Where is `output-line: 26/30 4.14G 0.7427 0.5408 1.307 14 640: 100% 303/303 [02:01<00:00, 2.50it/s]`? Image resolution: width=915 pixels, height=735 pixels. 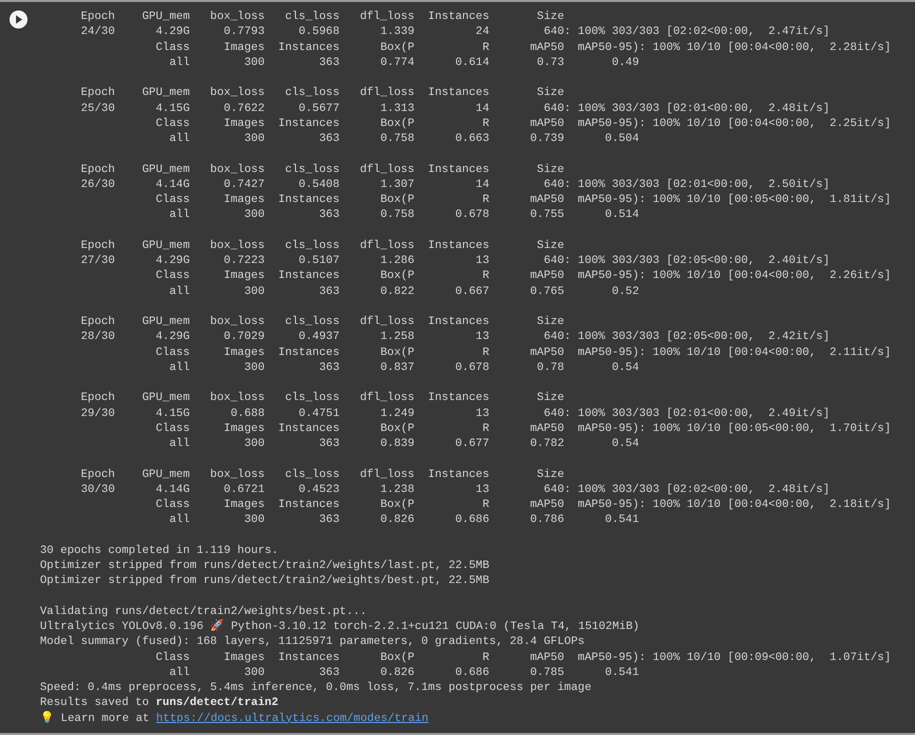 output-line: 26/30 4.14G 0.7427 0.5408 1.307 14 640: 100% 303/303 [02:01<00:00, 2.50it/s] is located at coordinates (455, 184).